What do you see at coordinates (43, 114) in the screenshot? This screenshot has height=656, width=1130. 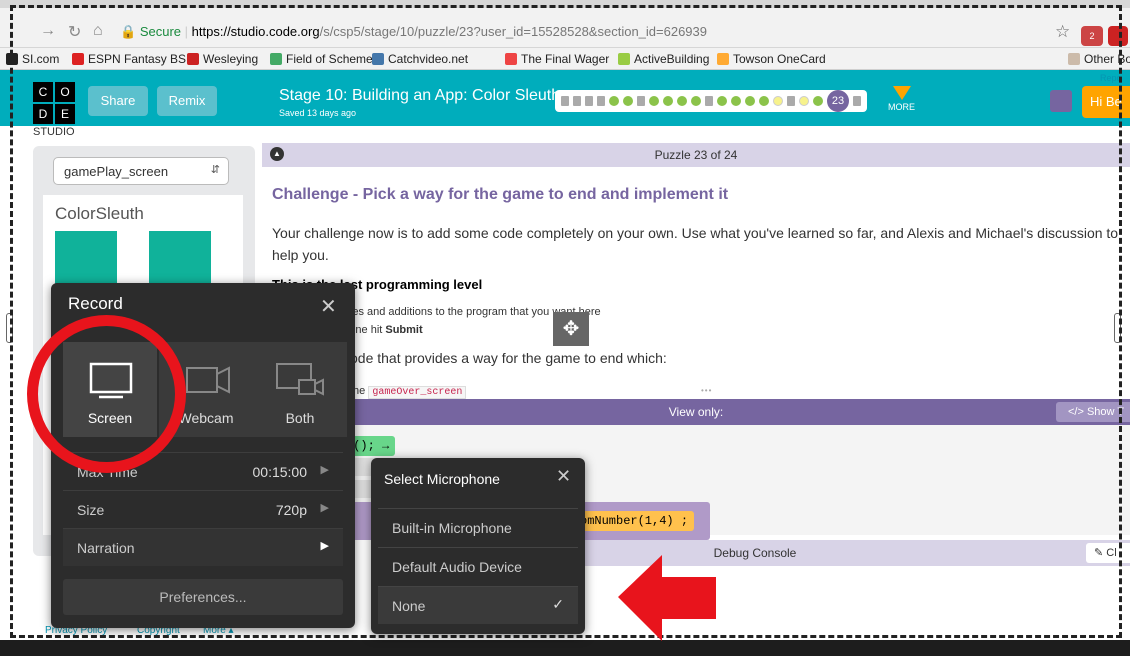 I see `logo-letter: D` at bounding box center [43, 114].